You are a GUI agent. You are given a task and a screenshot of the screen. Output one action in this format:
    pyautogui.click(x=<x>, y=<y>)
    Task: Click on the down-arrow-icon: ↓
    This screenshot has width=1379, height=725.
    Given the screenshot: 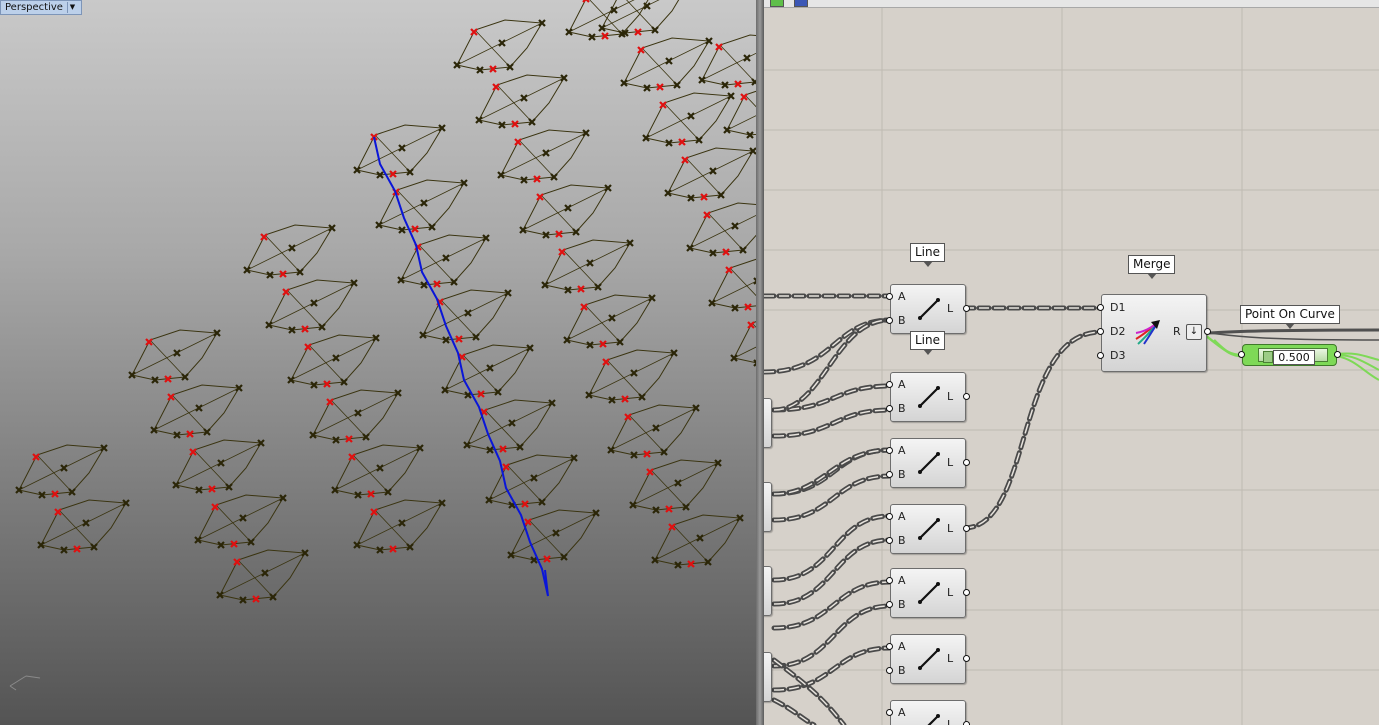 What is the action you would take?
    pyautogui.click(x=1194, y=332)
    